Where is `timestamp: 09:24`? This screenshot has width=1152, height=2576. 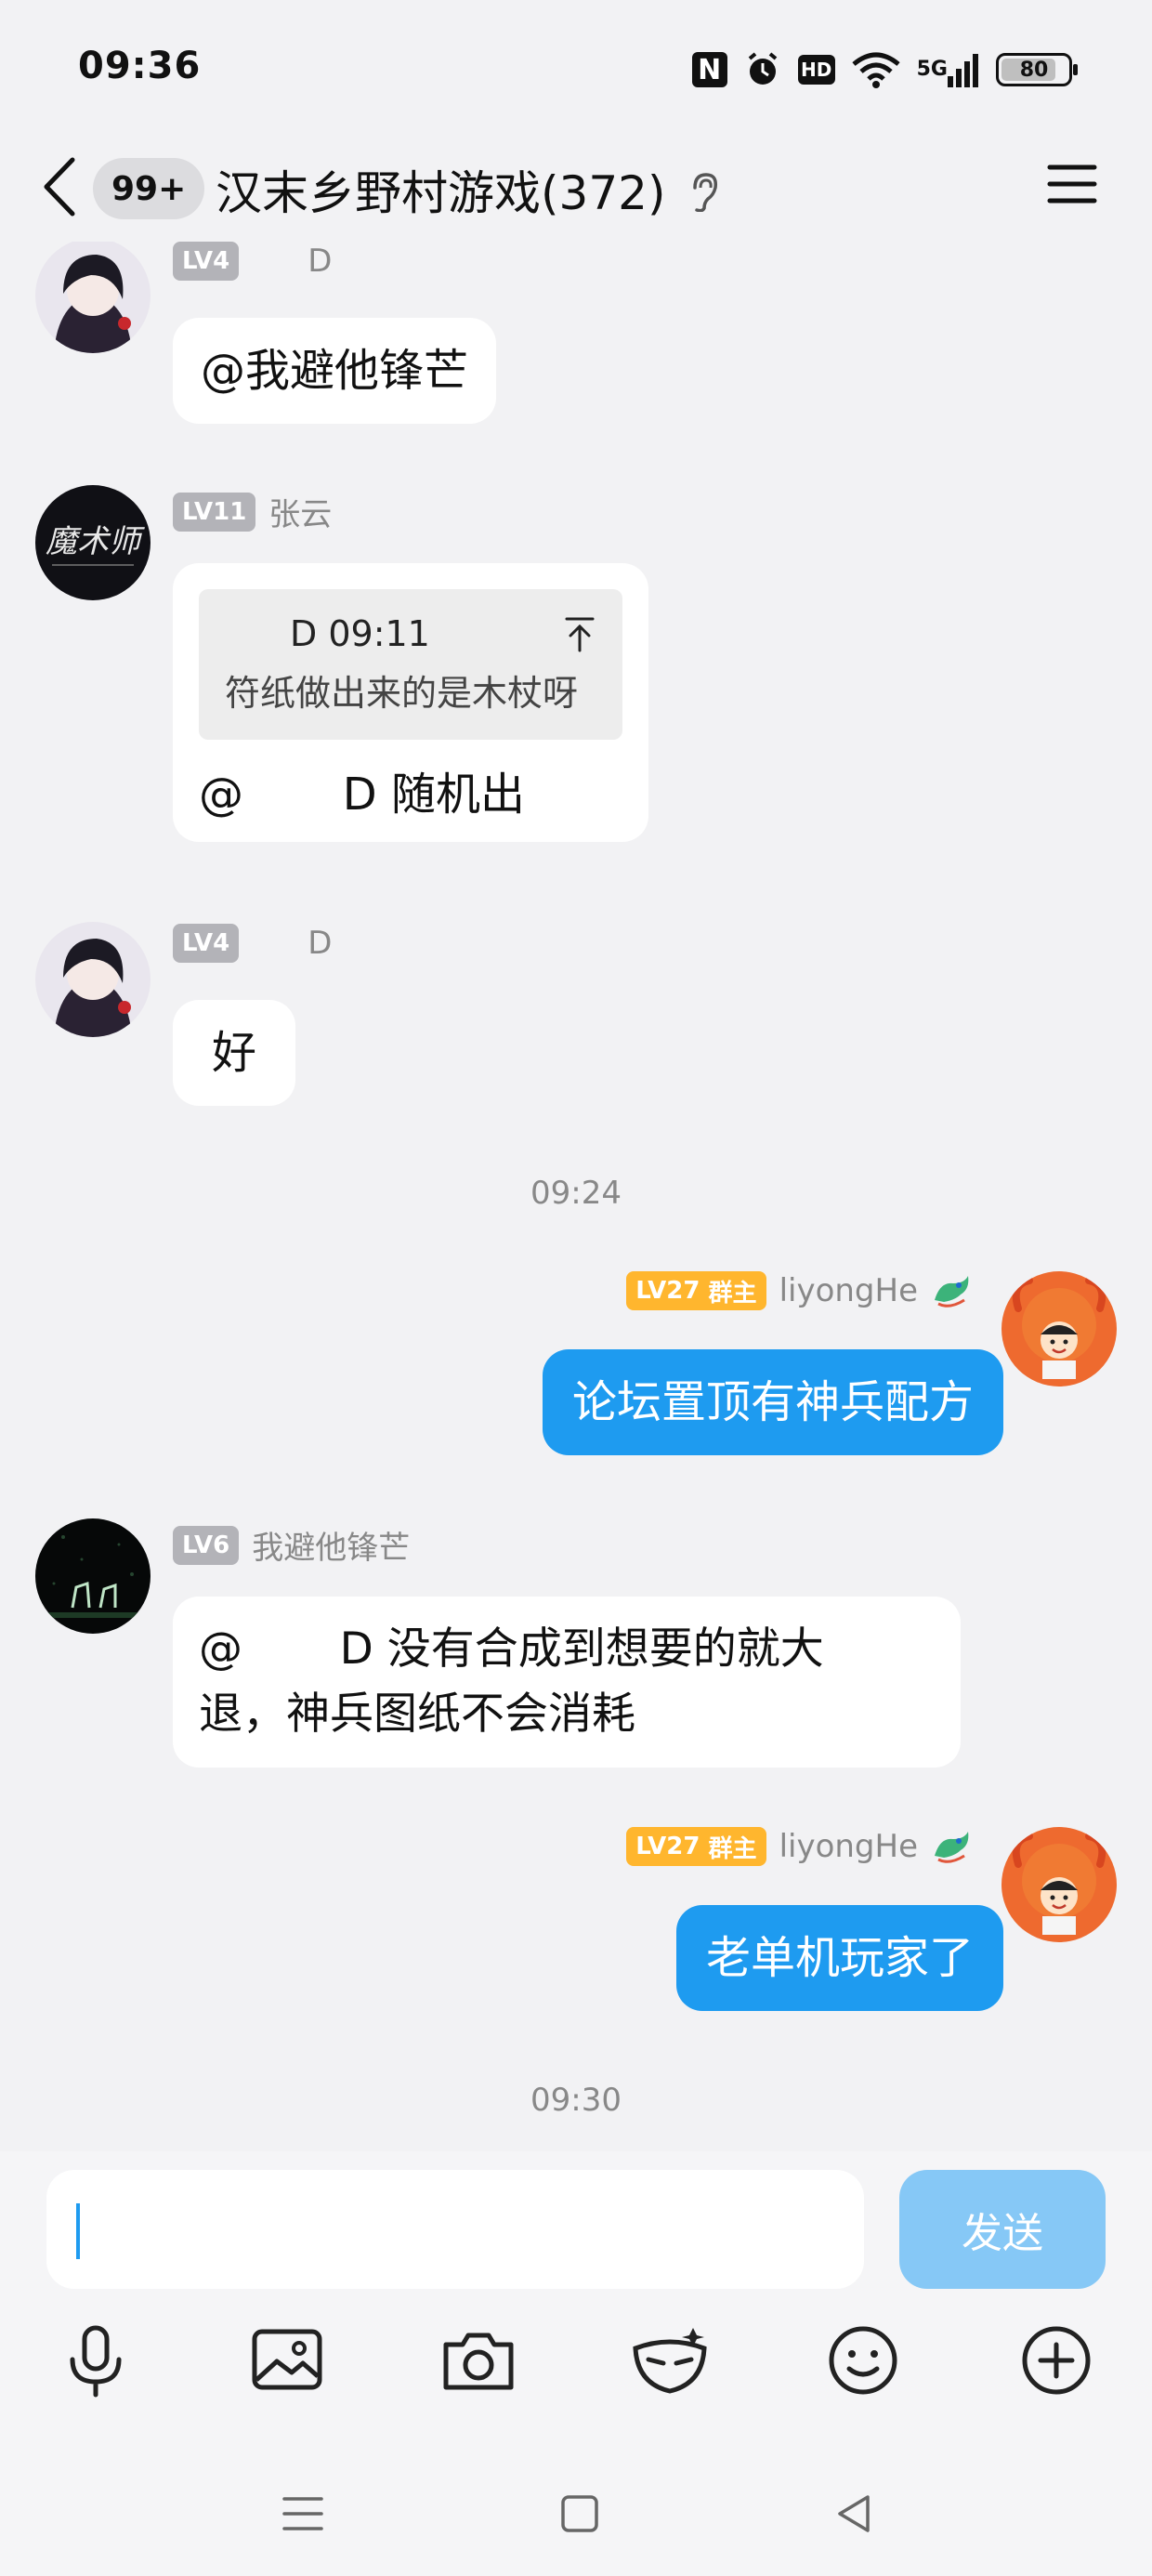
timestamp: 09:24 is located at coordinates (576, 1193).